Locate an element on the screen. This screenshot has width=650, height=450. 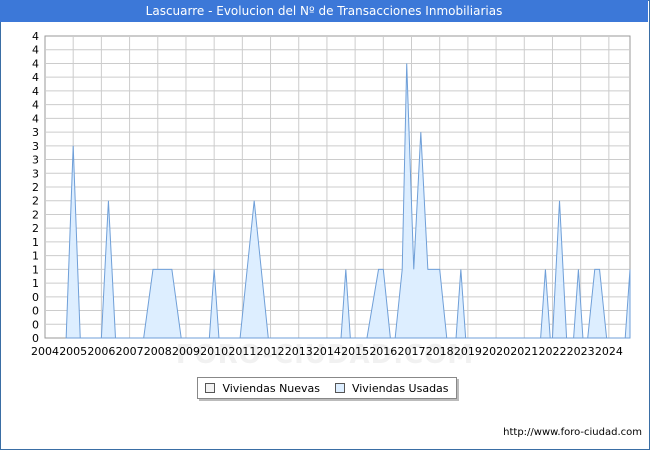
x-tick-label: 2015 is located at coordinates (355, 351).